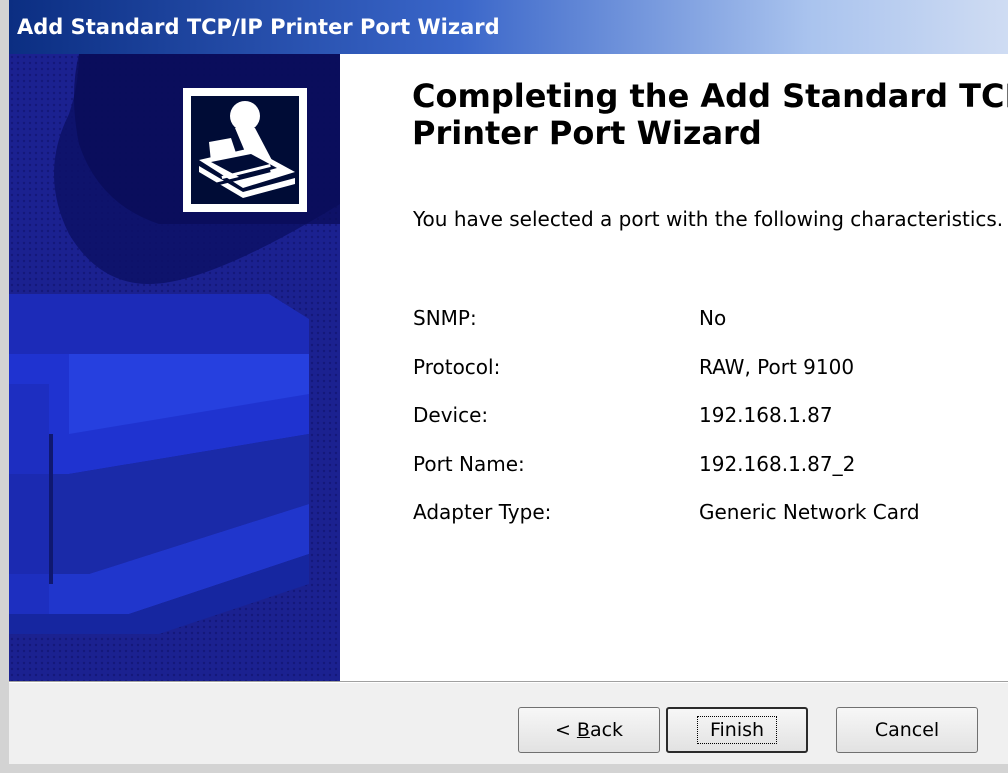 This screenshot has width=1008, height=773. What do you see at coordinates (809, 512) in the screenshot?
I see `property-value: Generic Network Card` at bounding box center [809, 512].